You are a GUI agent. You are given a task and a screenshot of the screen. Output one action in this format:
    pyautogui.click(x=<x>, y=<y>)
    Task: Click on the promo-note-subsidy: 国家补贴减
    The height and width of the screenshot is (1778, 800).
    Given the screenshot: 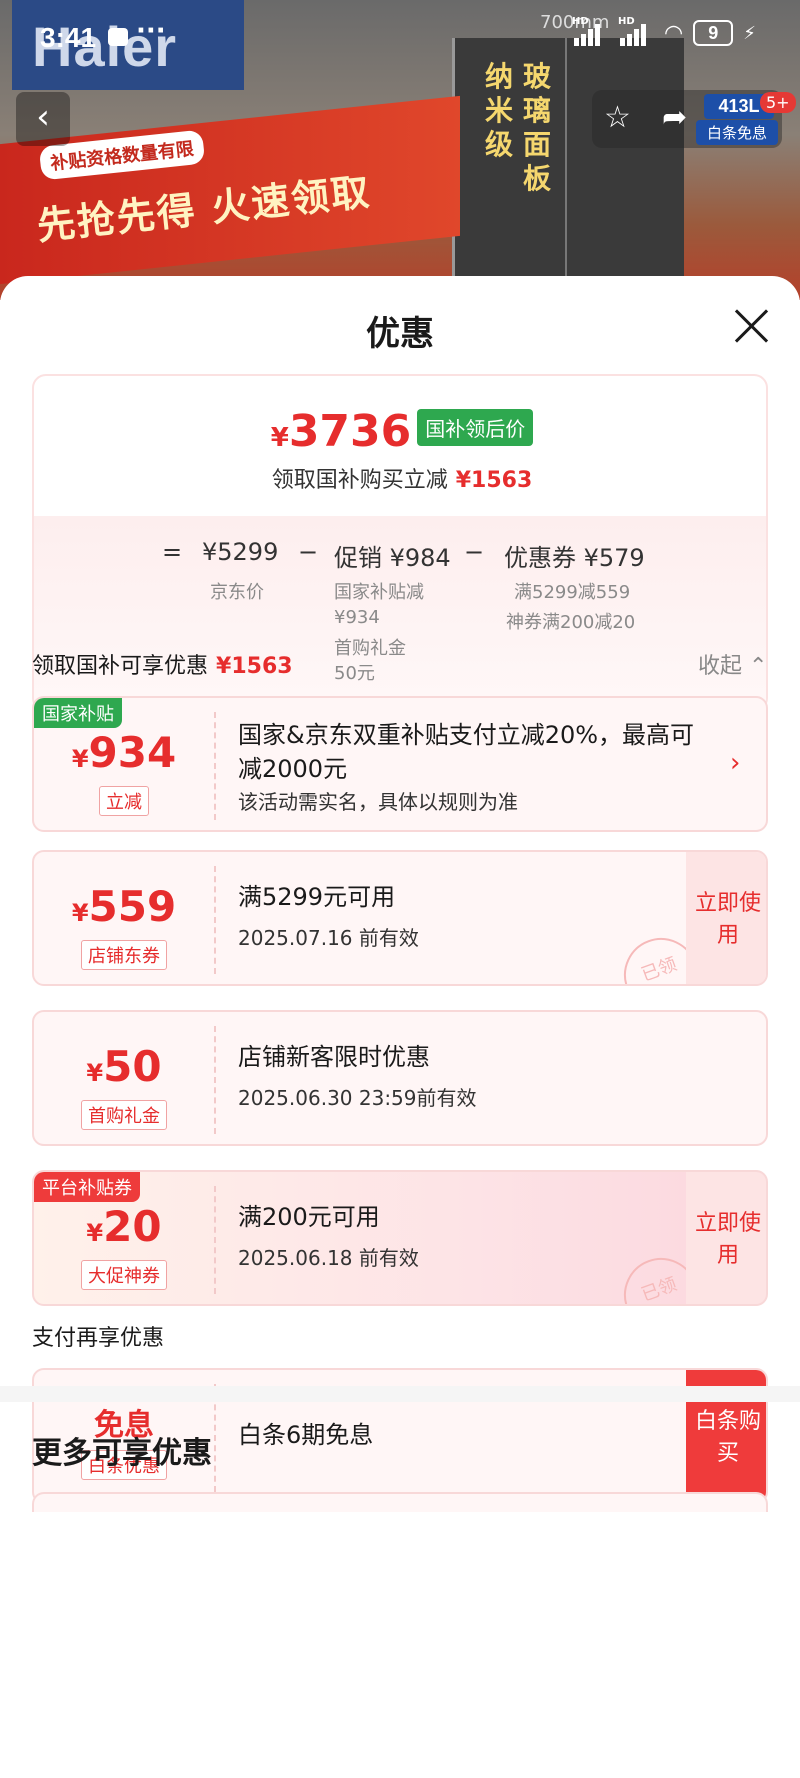 What is the action you would take?
    pyautogui.click(x=379, y=592)
    